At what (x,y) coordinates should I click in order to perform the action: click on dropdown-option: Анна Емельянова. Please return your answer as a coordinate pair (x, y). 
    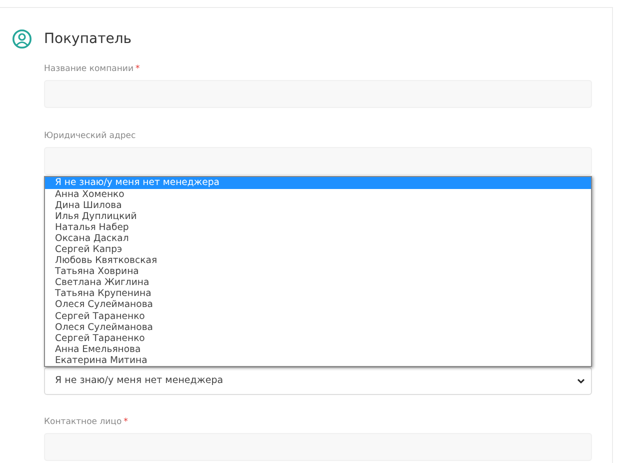
    Looking at the image, I should click on (318, 349).